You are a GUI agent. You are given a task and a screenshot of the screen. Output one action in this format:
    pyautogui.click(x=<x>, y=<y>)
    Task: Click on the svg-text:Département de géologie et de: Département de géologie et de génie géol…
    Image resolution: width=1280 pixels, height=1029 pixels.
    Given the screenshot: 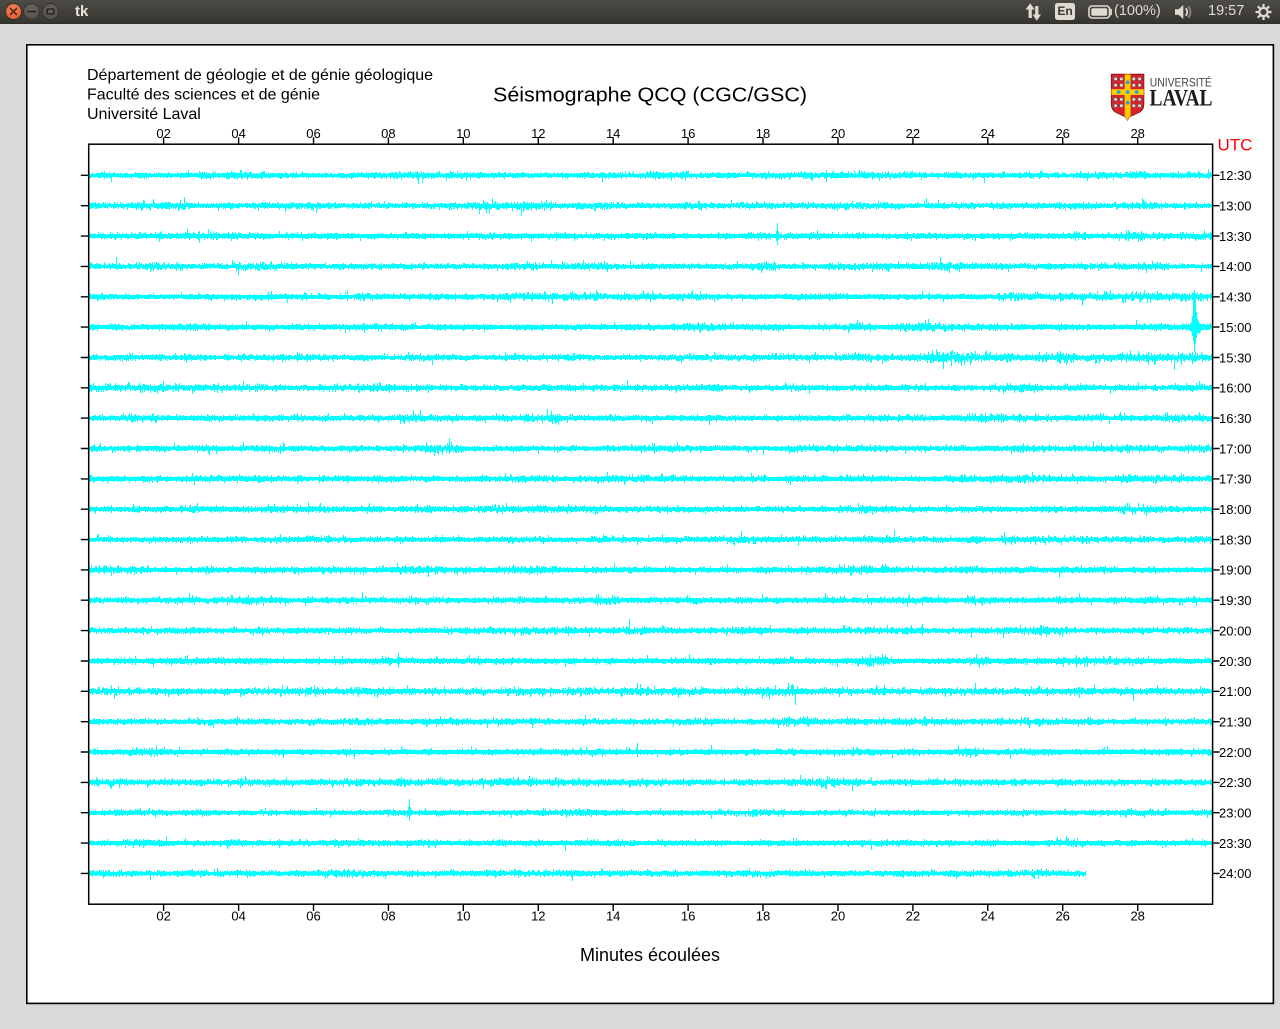 What is the action you would take?
    pyautogui.click(x=260, y=75)
    